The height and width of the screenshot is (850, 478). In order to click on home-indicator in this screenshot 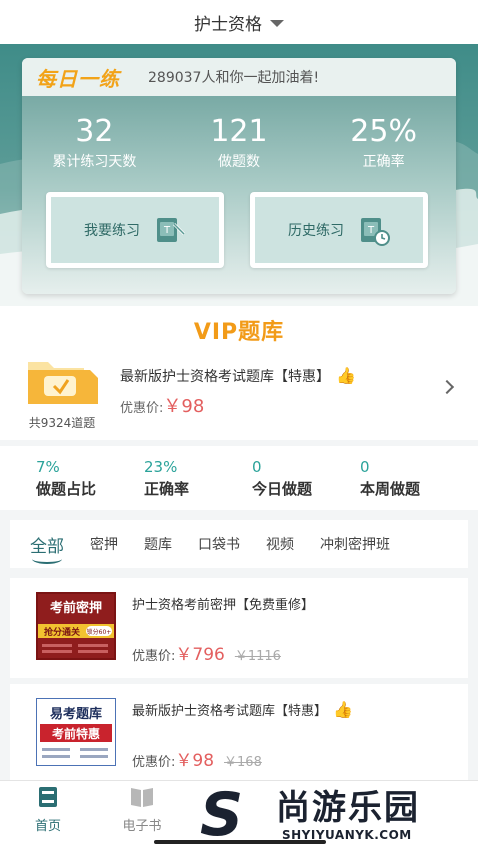, I will do `click(240, 842)`.